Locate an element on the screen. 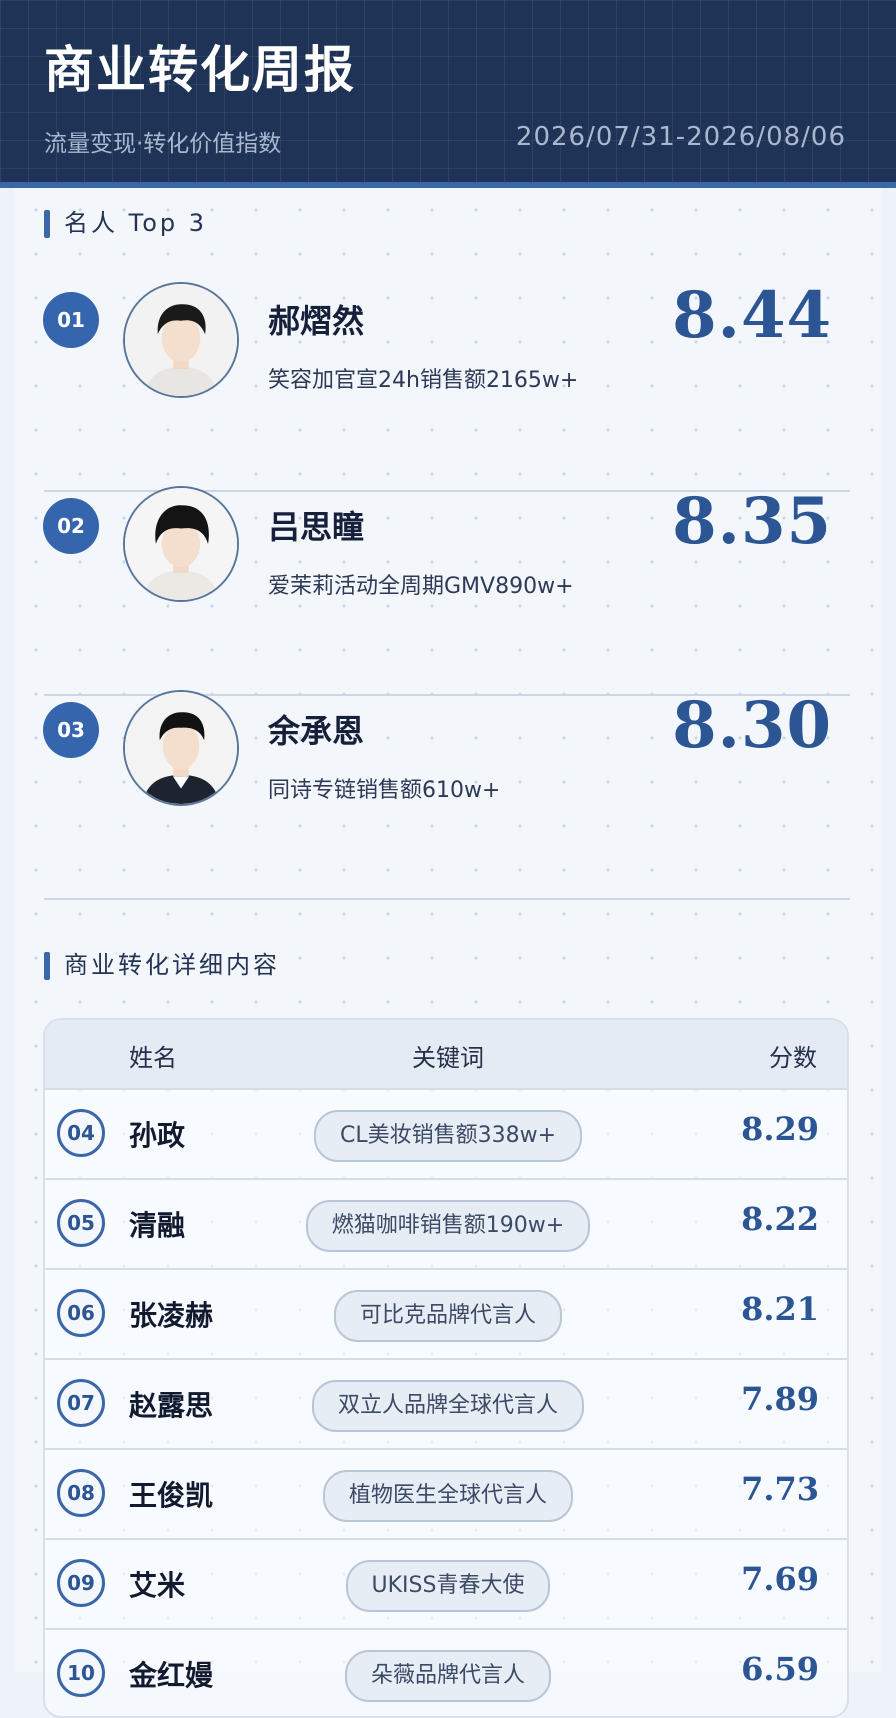 The image size is (896, 1718). table-row: 04 孙政 CL美妆销售额338w+ 8.29 is located at coordinates (446, 1133).